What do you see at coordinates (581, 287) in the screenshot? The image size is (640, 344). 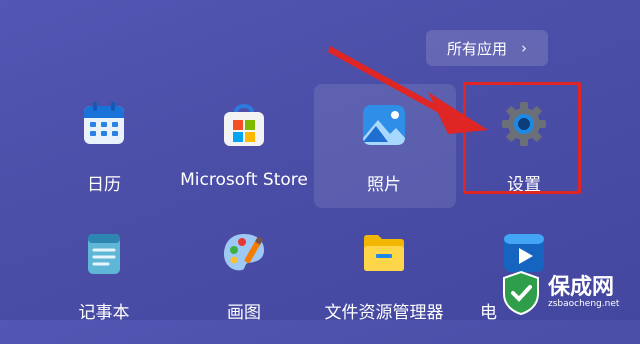 I see `watermark-text: 保成网` at bounding box center [581, 287].